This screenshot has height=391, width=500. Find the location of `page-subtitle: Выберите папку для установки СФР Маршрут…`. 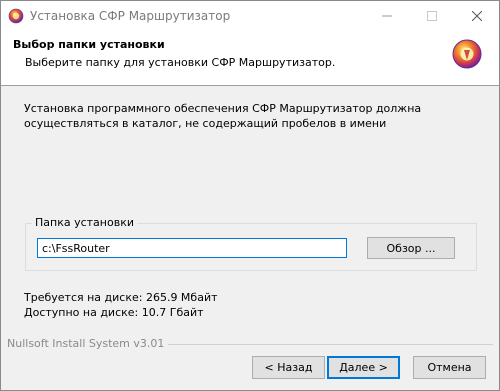

page-subtitle: Выберите папку для установки СФР Маршрут… is located at coordinates (180, 62).